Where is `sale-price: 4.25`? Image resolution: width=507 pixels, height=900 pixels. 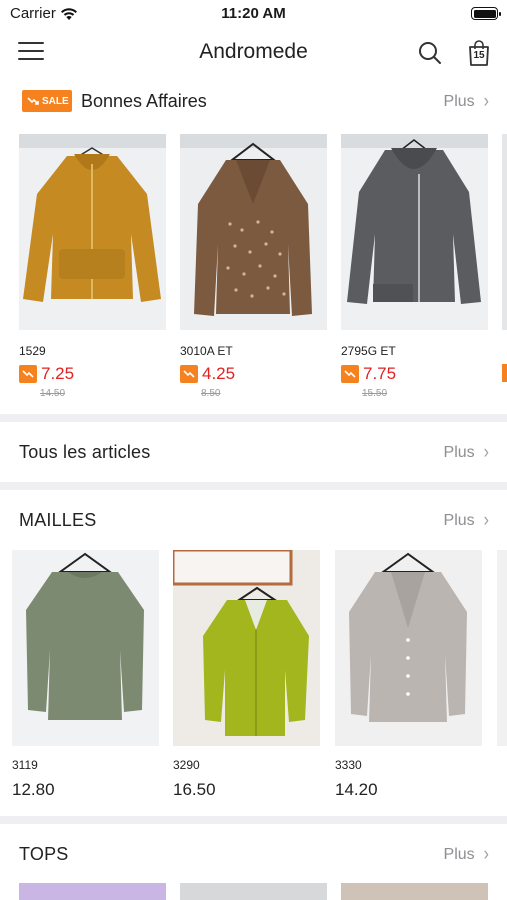
sale-price: 4.25 is located at coordinates (207, 374).